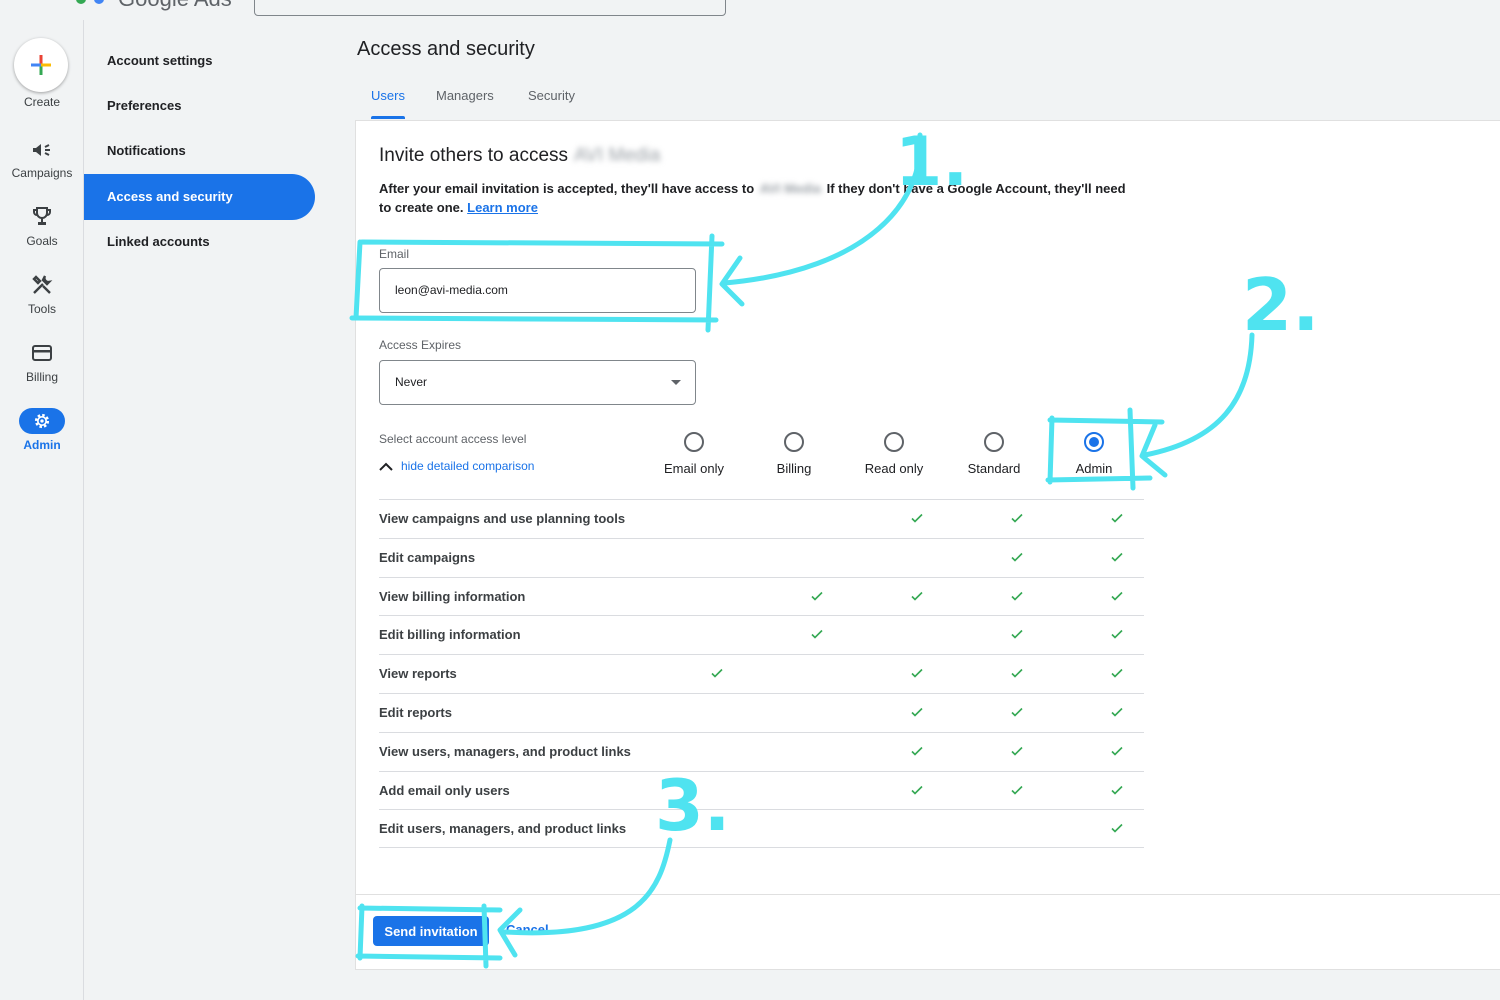  I want to click on permission-name: Edit reports, so click(415, 712).